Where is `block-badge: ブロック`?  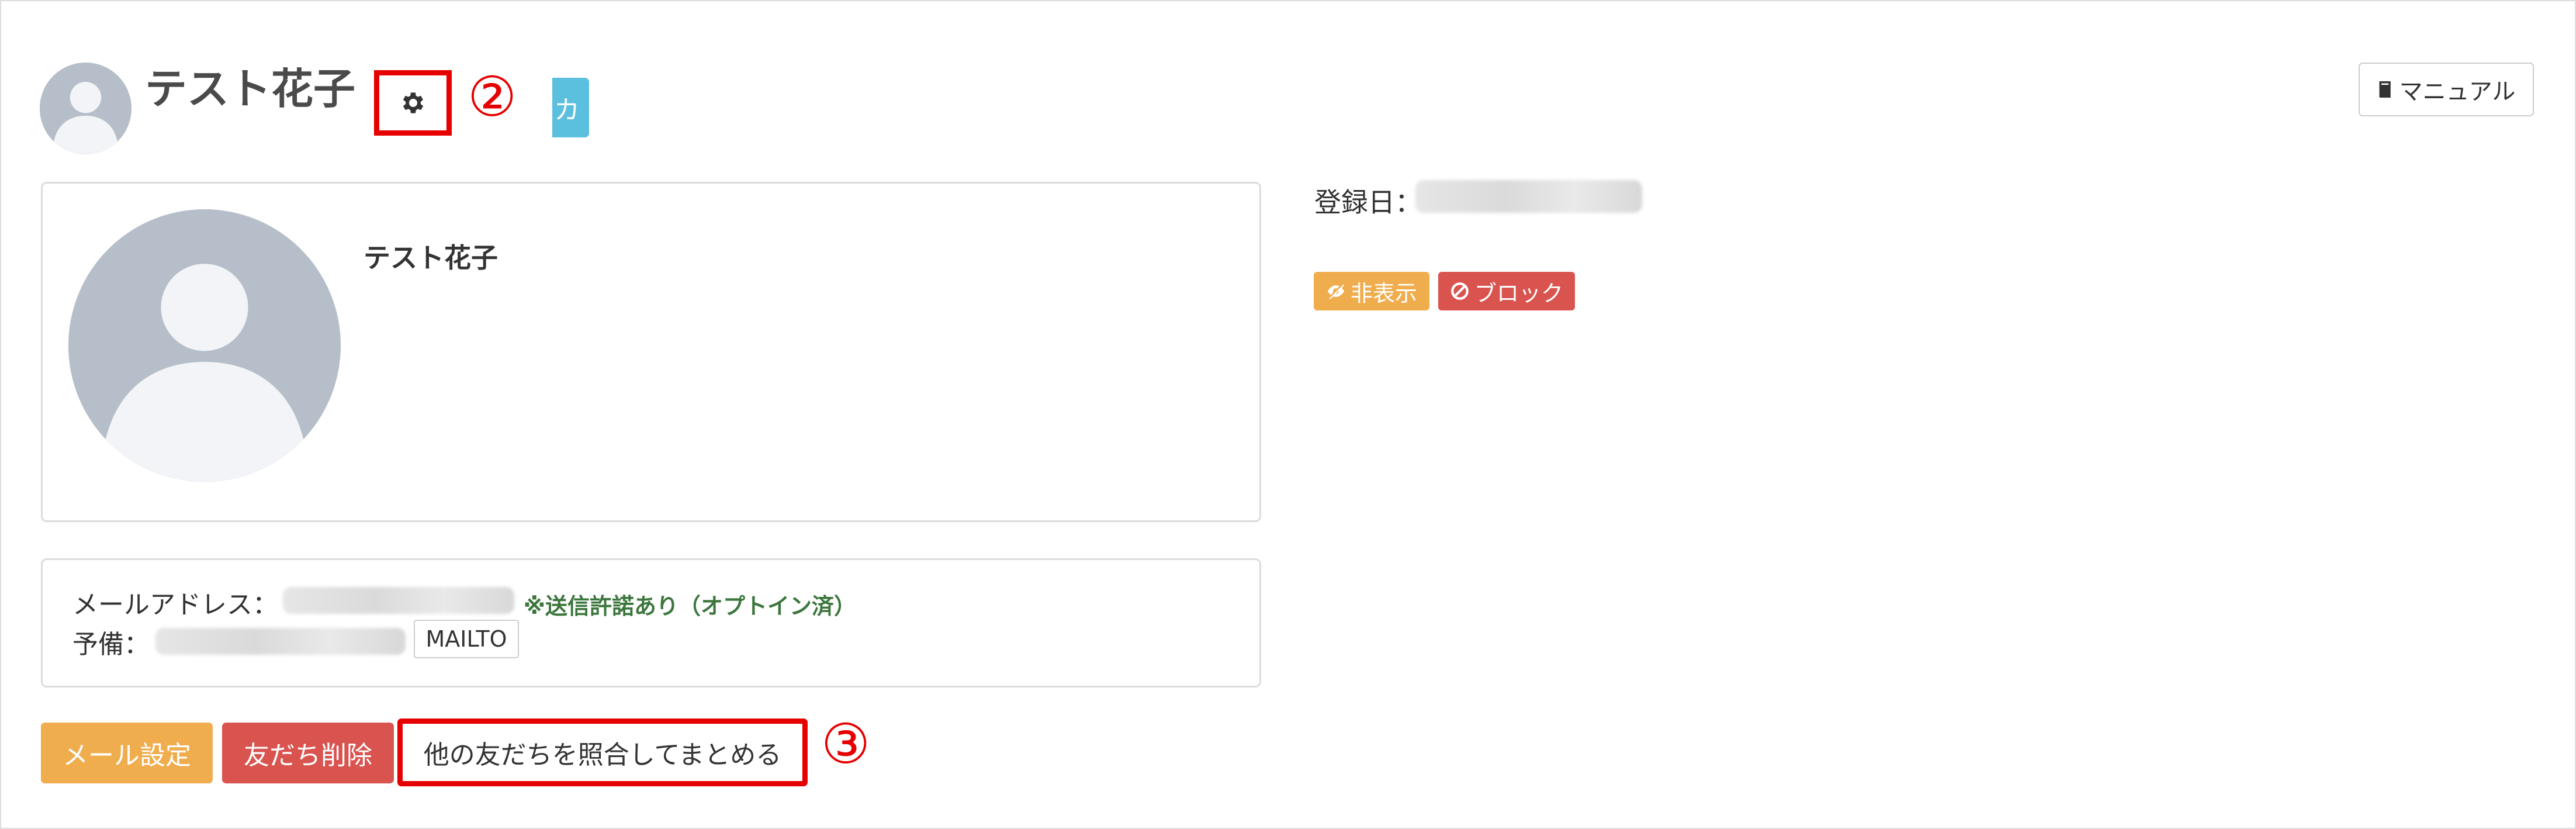
block-badge: ブロック is located at coordinates (1506, 291).